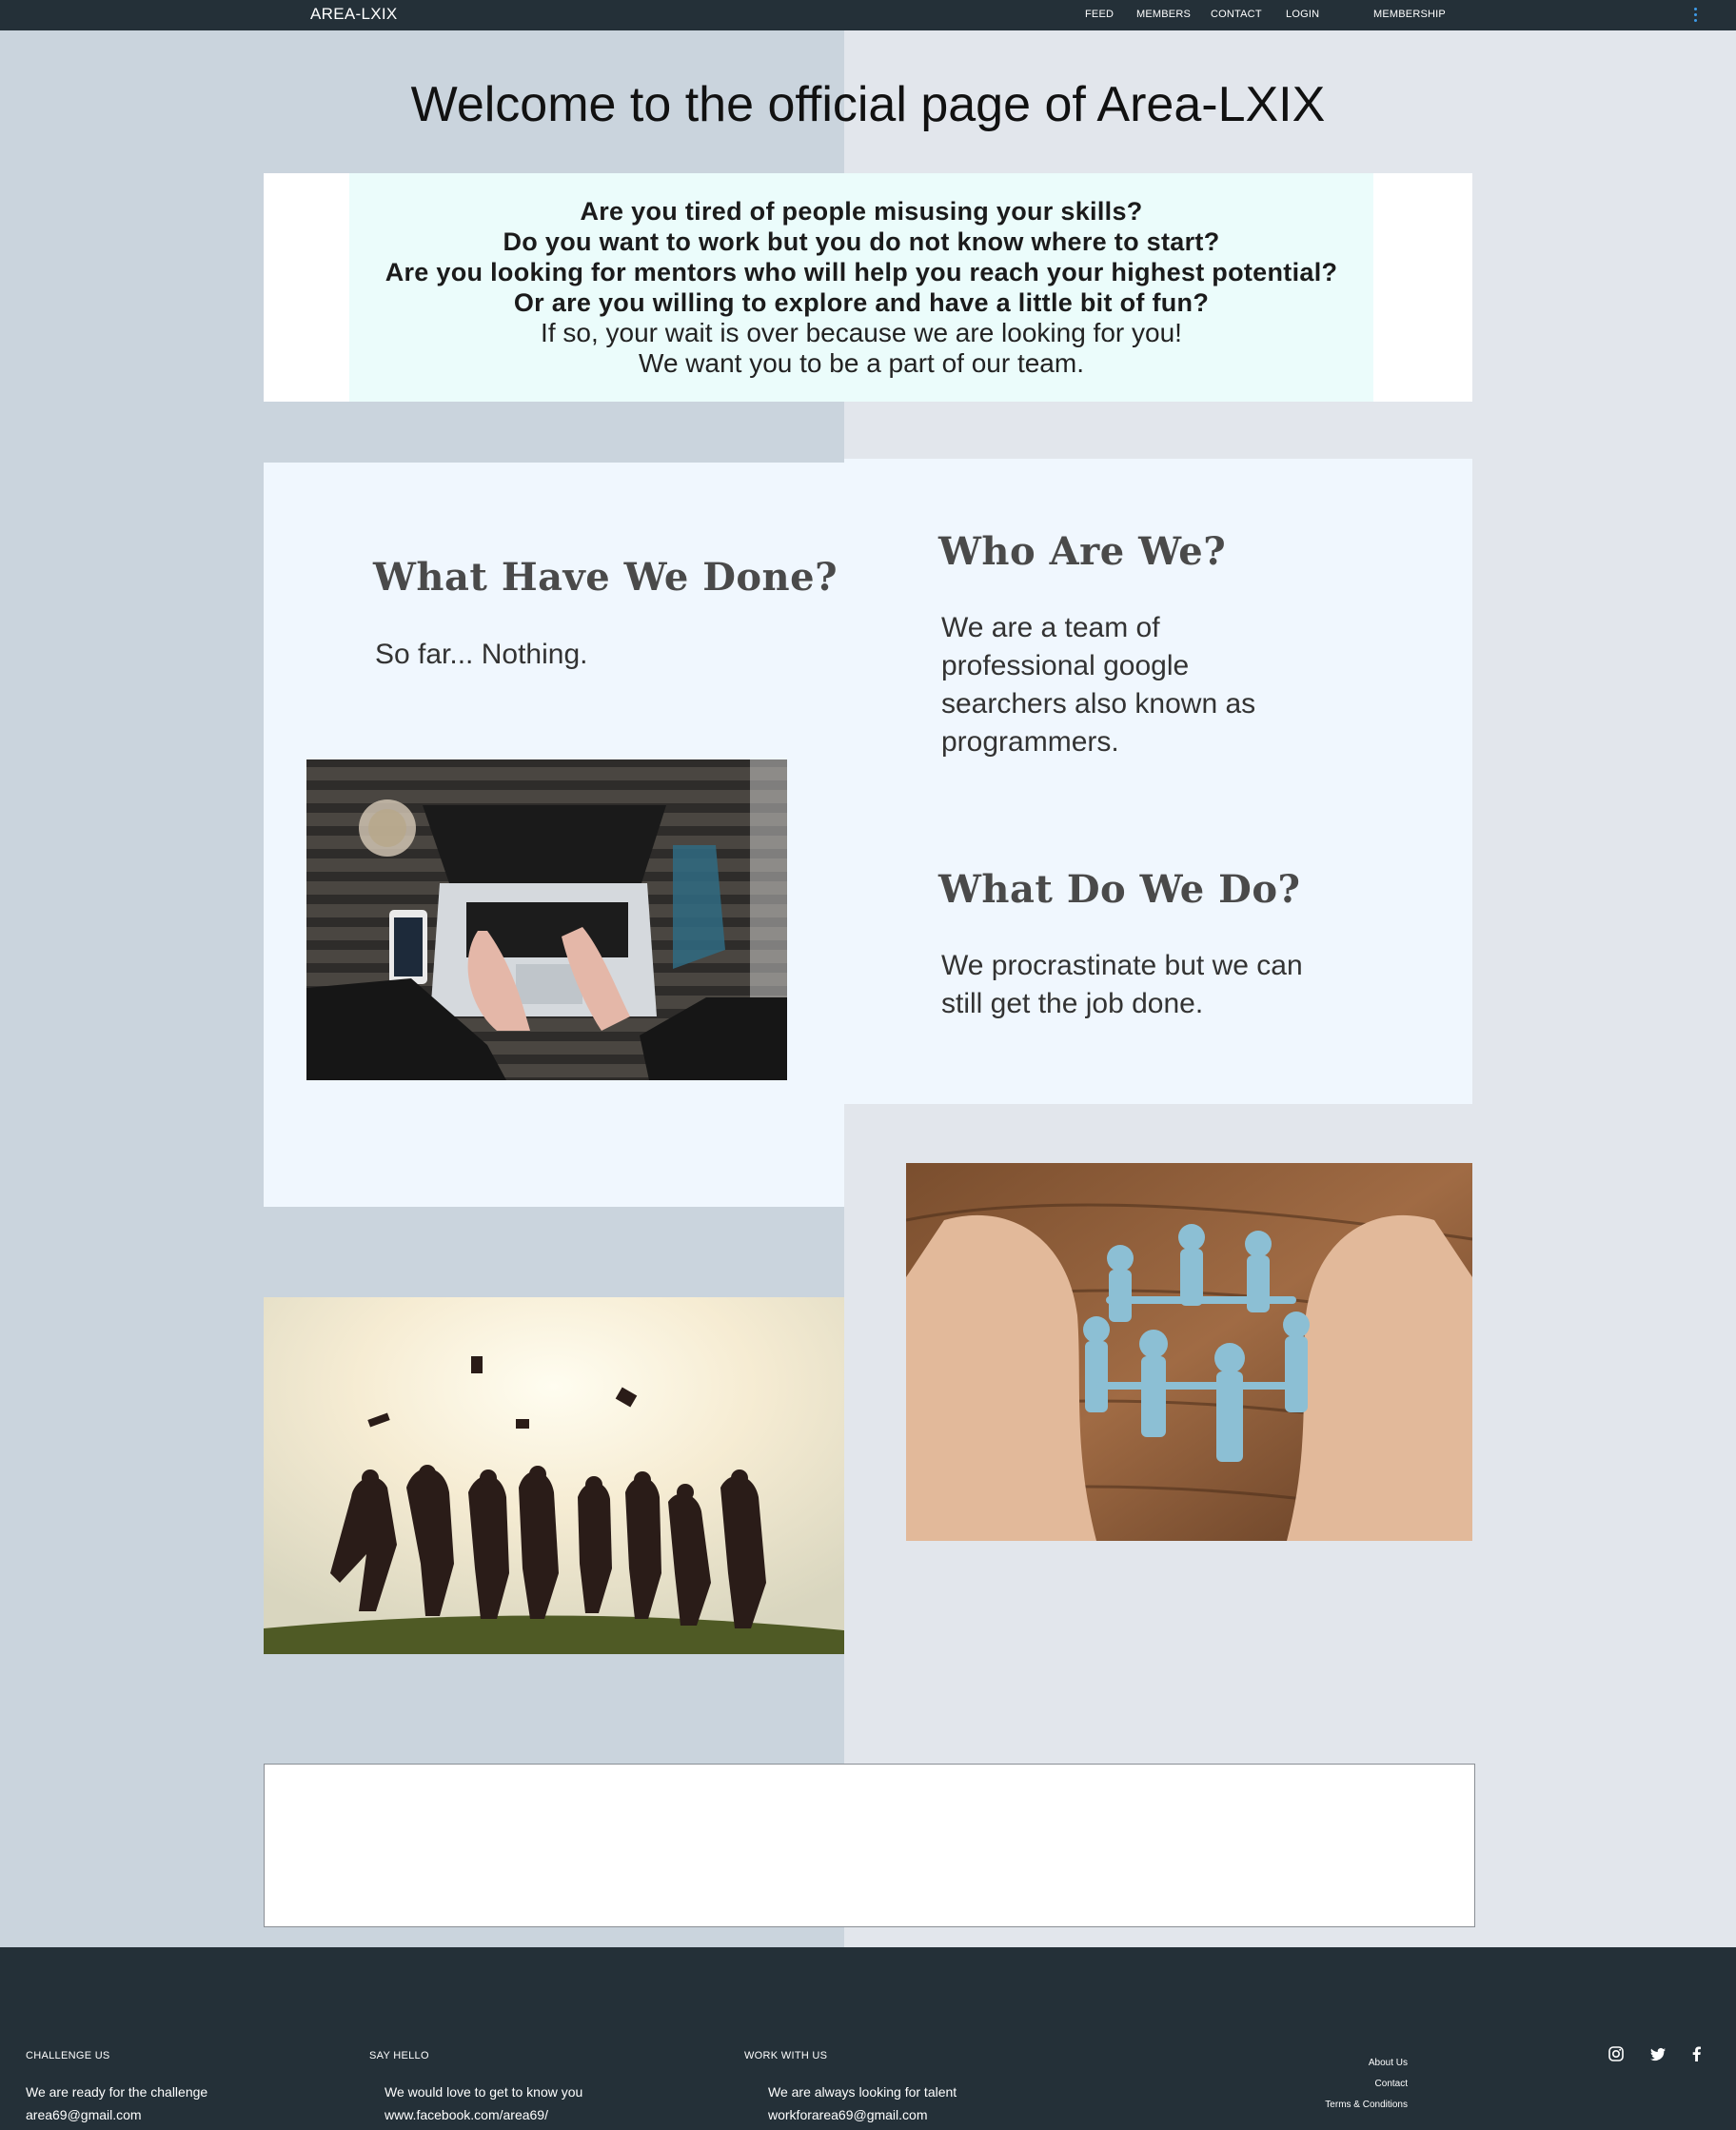 The width and height of the screenshot is (1736, 2130). I want to click on hands-paper-people-circle-photo, so click(1189, 1352).